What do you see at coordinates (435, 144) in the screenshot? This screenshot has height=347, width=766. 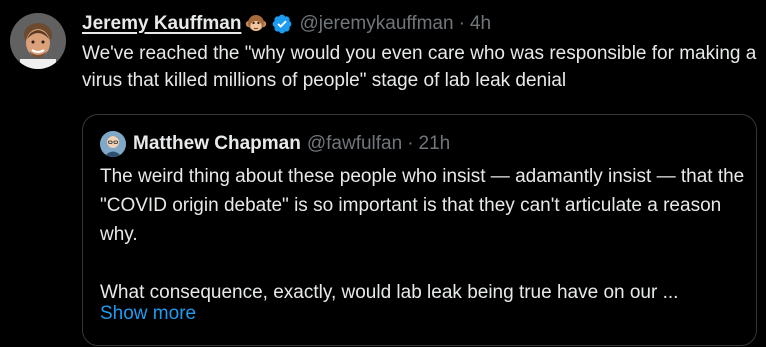 I see `quoted-tweet-timestamp: 21h` at bounding box center [435, 144].